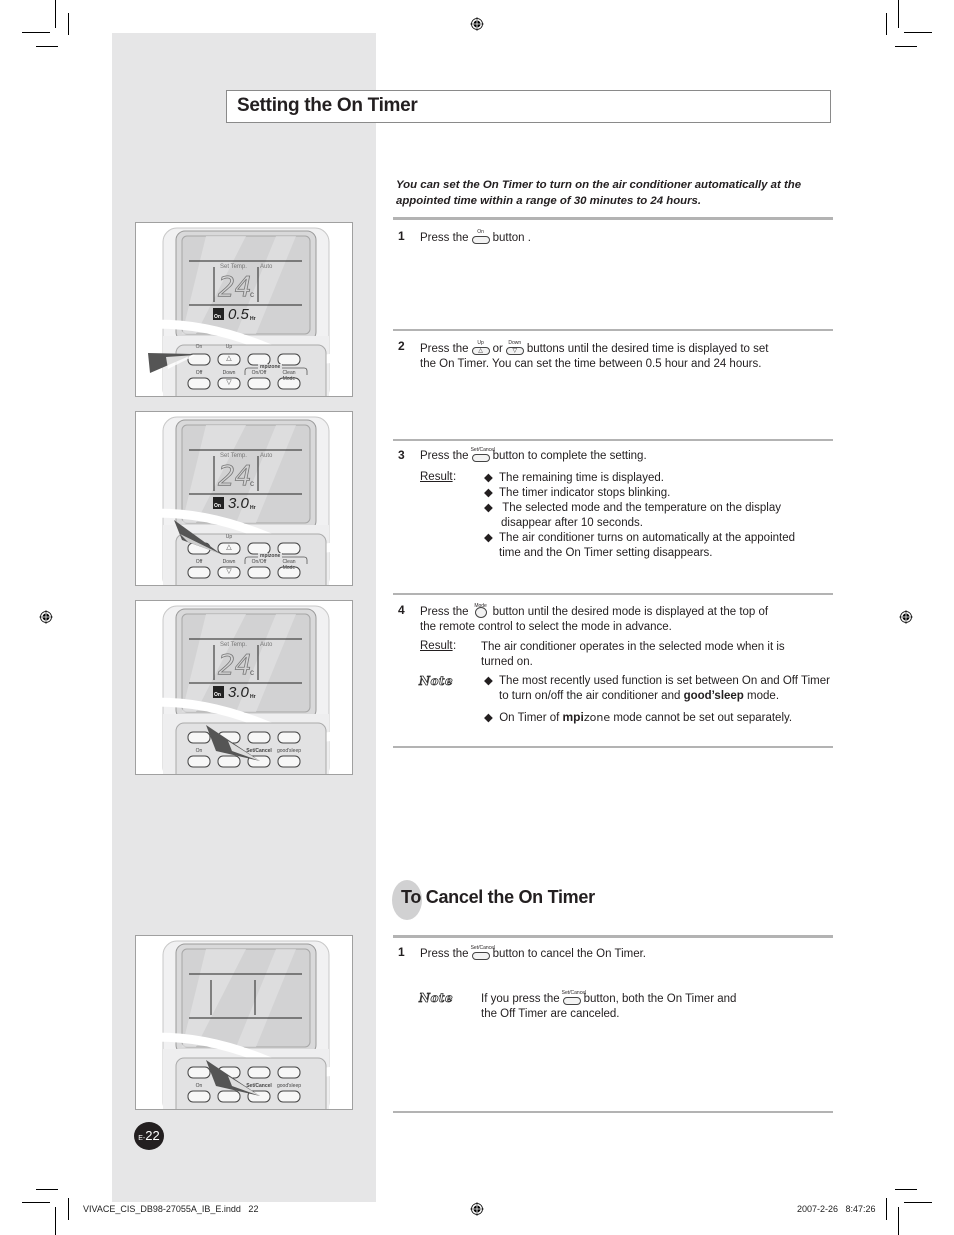 The width and height of the screenshot is (954, 1235). Describe the element at coordinates (515, 348) in the screenshot. I see `down-button-icon: Down ▽` at that location.